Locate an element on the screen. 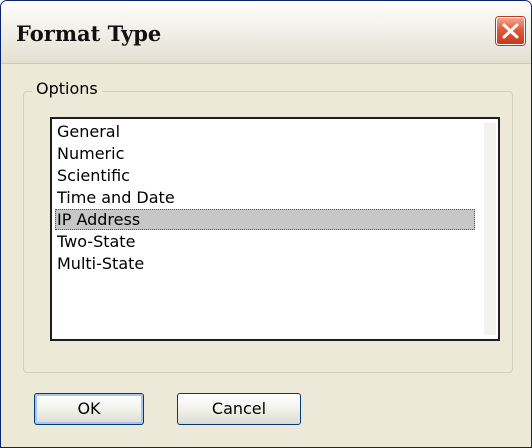 The width and height of the screenshot is (532, 448). close-icon is located at coordinates (510, 31).